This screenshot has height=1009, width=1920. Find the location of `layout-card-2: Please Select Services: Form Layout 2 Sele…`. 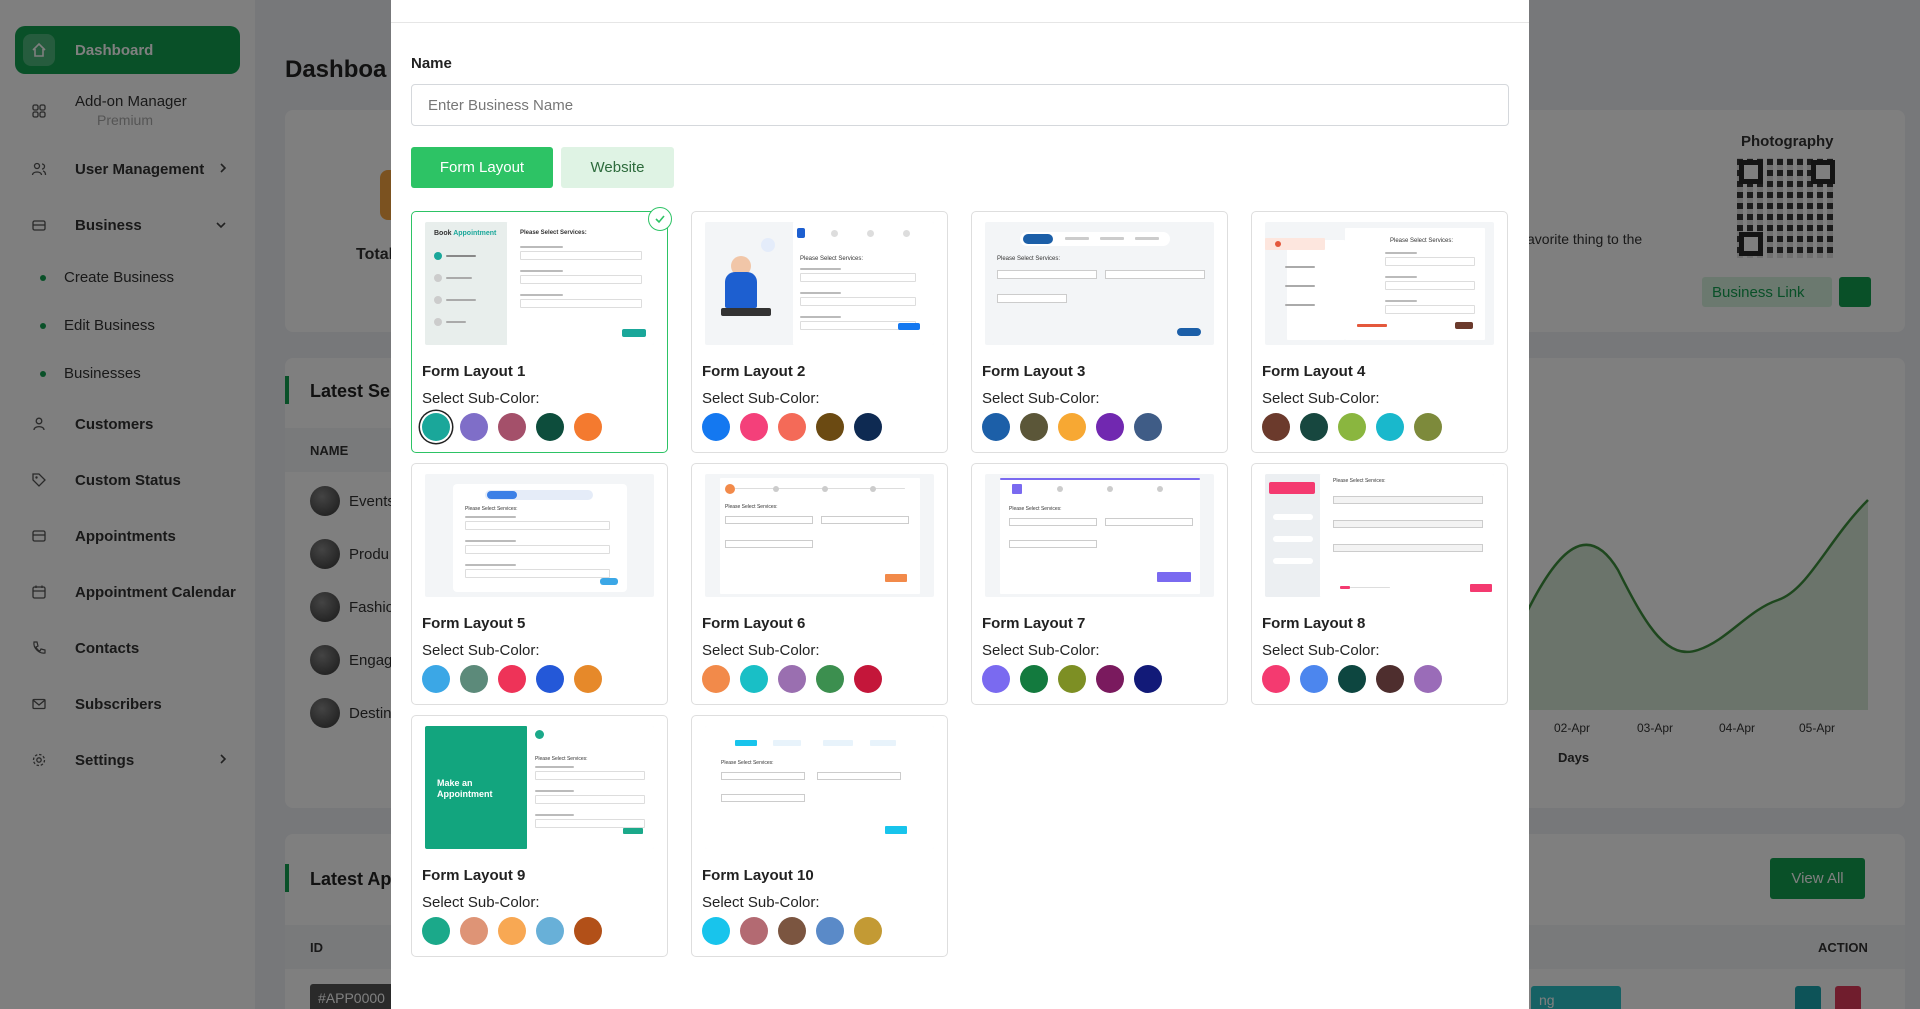

layout-card-2: Please Select Services: Form Layout 2 Sele… is located at coordinates (819, 332).